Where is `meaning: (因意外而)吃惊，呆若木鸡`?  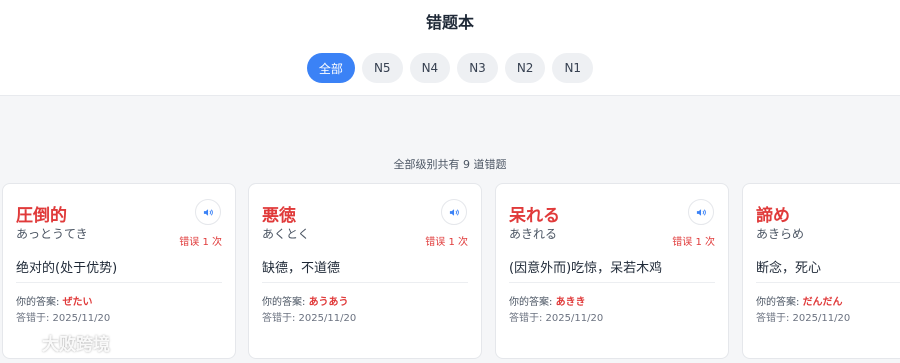
meaning: (因意外而)吃惊，呆若木鸡 is located at coordinates (586, 268).